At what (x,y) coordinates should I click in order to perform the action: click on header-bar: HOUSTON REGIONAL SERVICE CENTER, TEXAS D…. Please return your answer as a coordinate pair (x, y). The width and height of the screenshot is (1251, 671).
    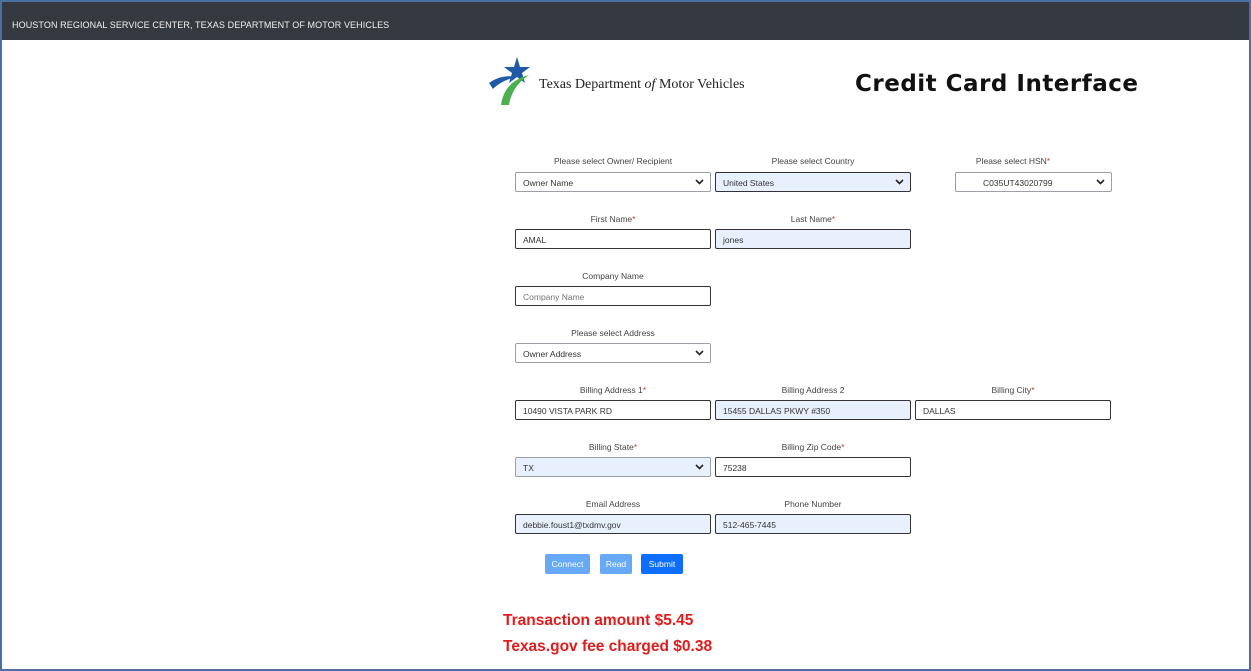
    Looking at the image, I should click on (625, 20).